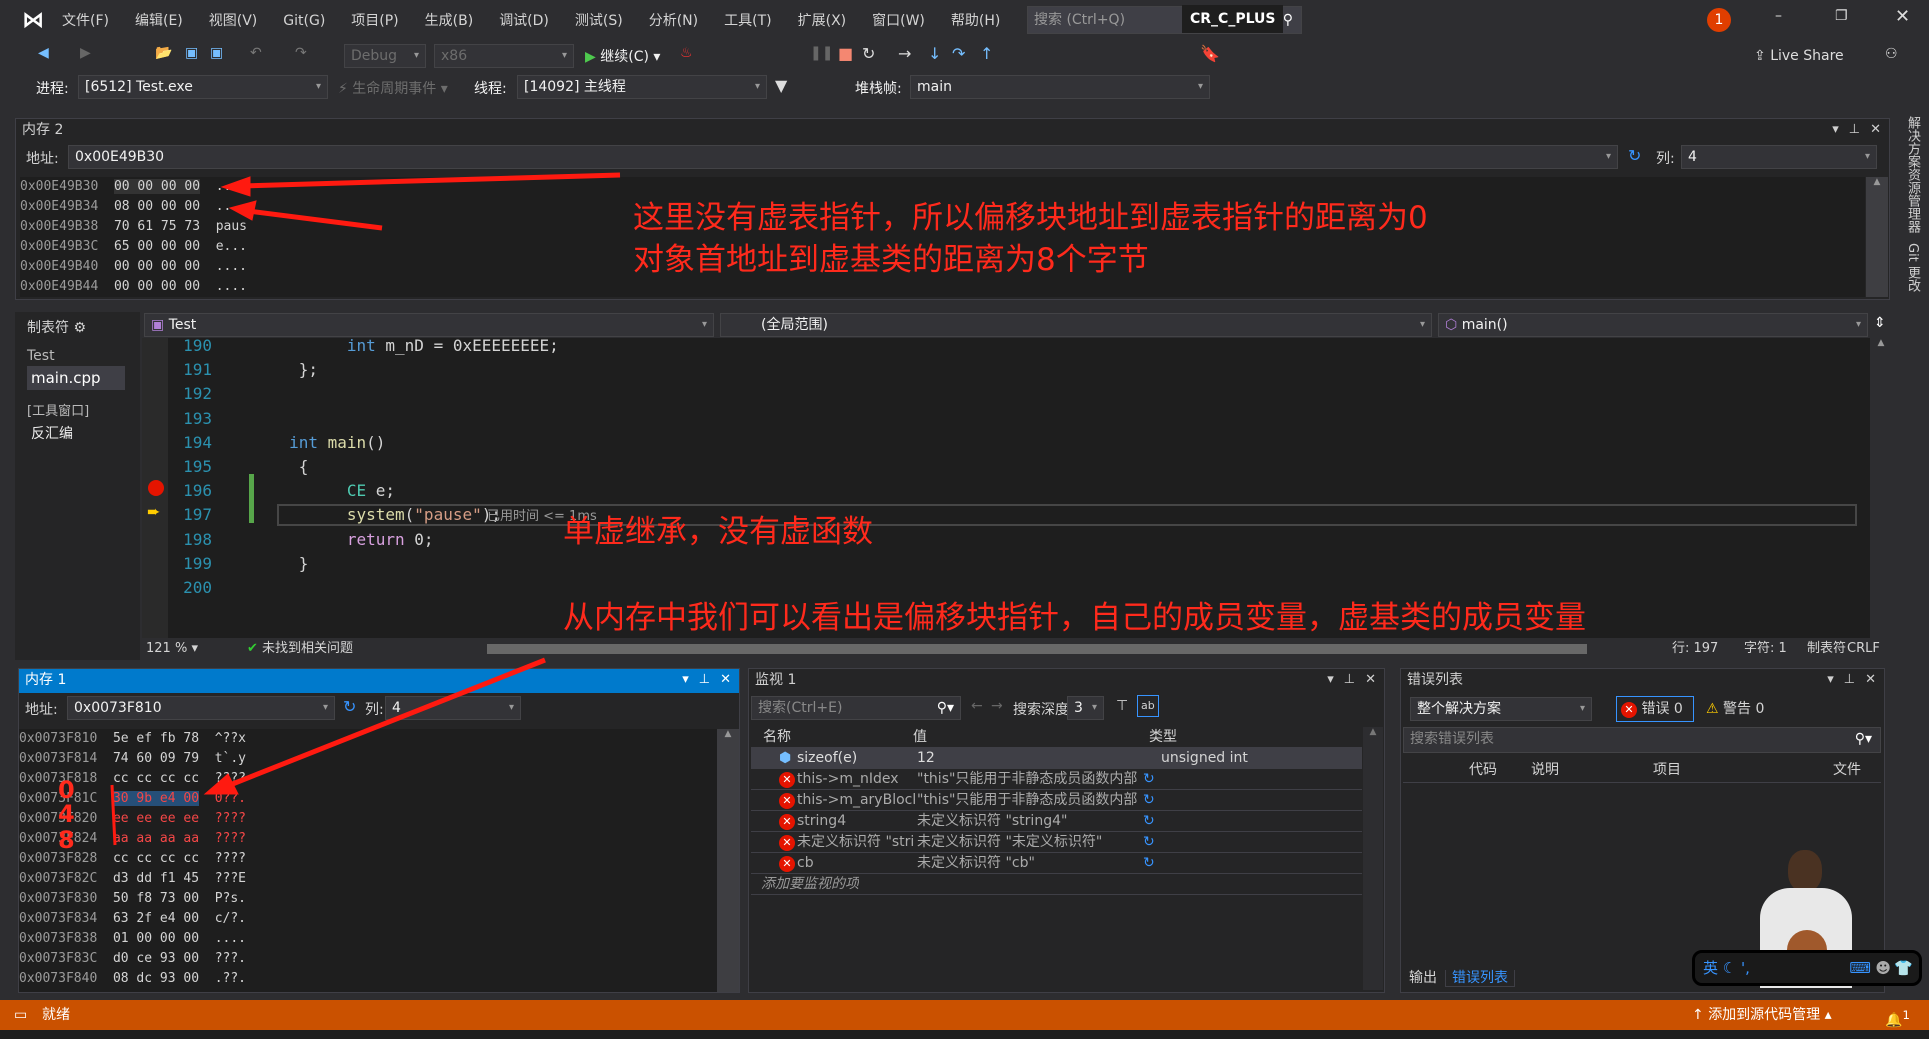  I want to click on arrow-to-vbptr, so click(387, 722).